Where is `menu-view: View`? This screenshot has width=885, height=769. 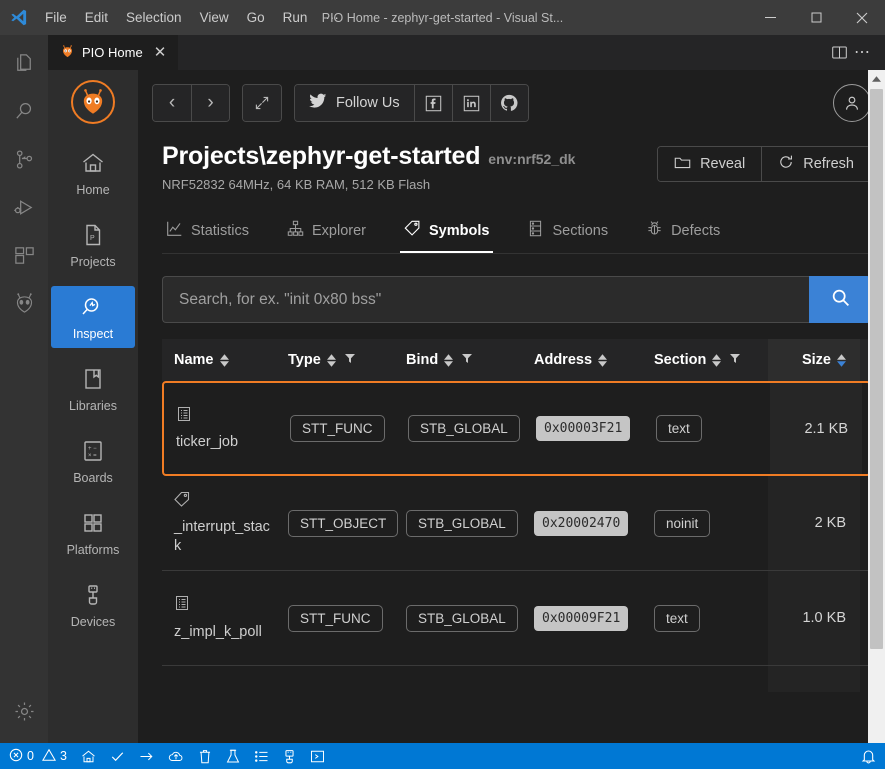
menu-view: View is located at coordinates (214, 17).